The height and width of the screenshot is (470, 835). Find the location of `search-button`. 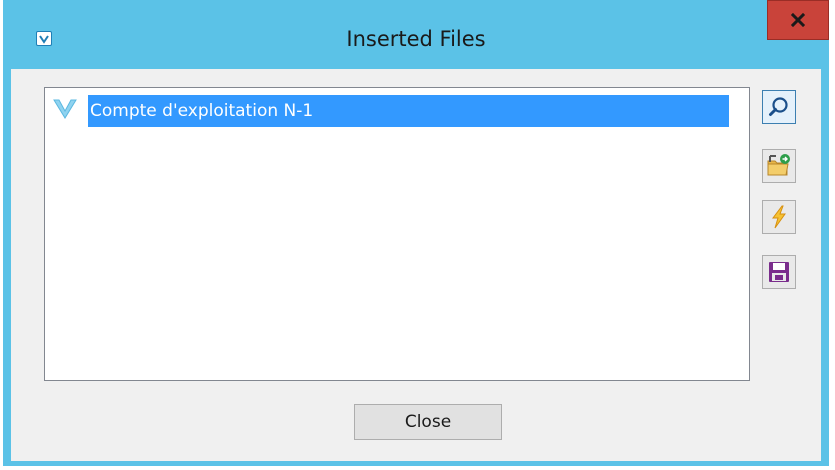

search-button is located at coordinates (779, 107).